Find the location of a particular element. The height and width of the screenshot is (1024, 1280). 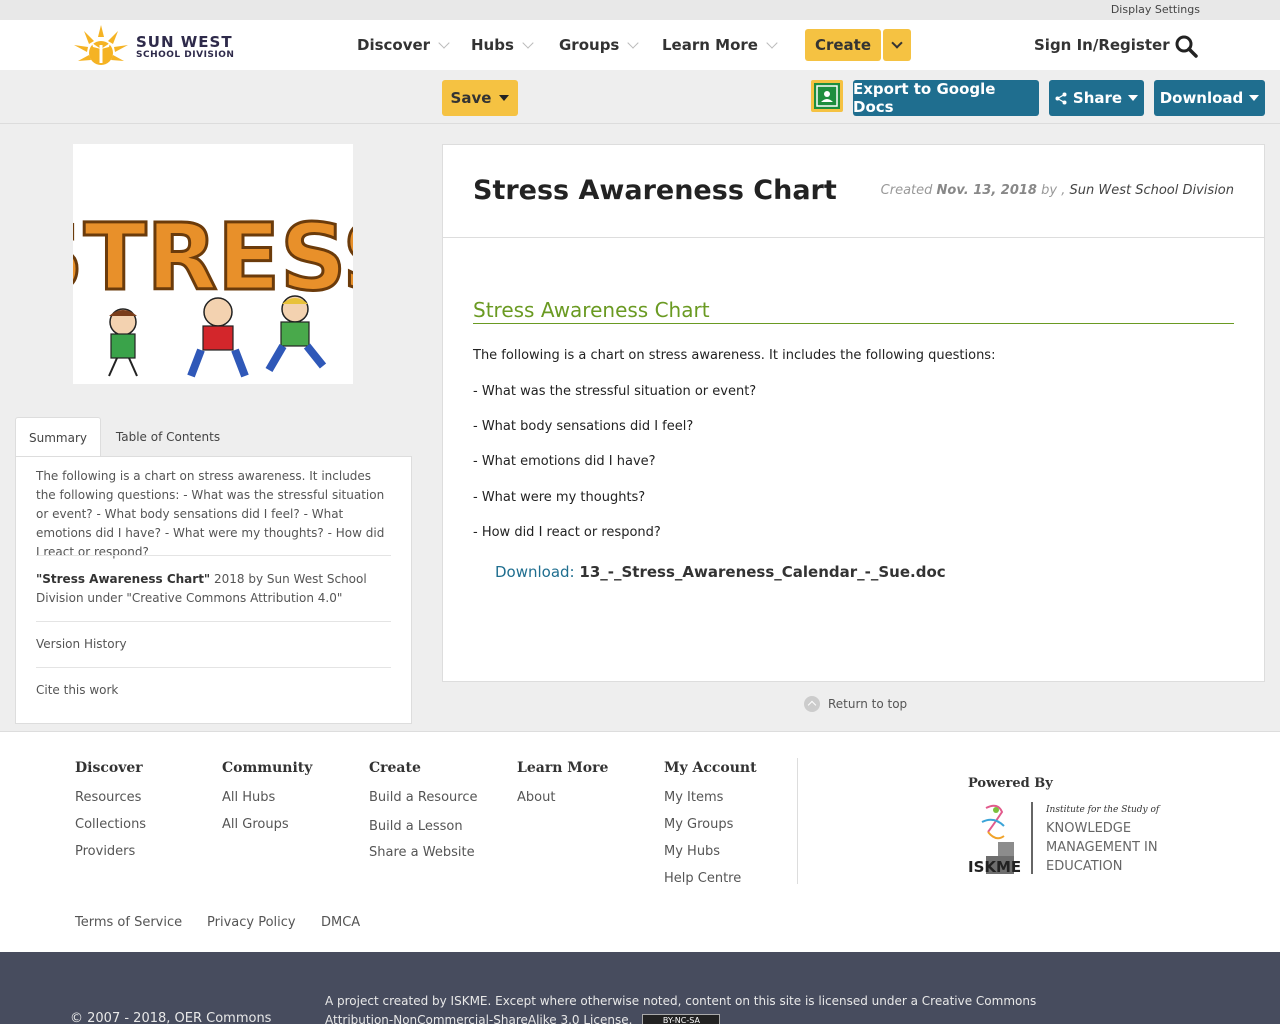

utility-bar: Display Settings is located at coordinates (640, 10).